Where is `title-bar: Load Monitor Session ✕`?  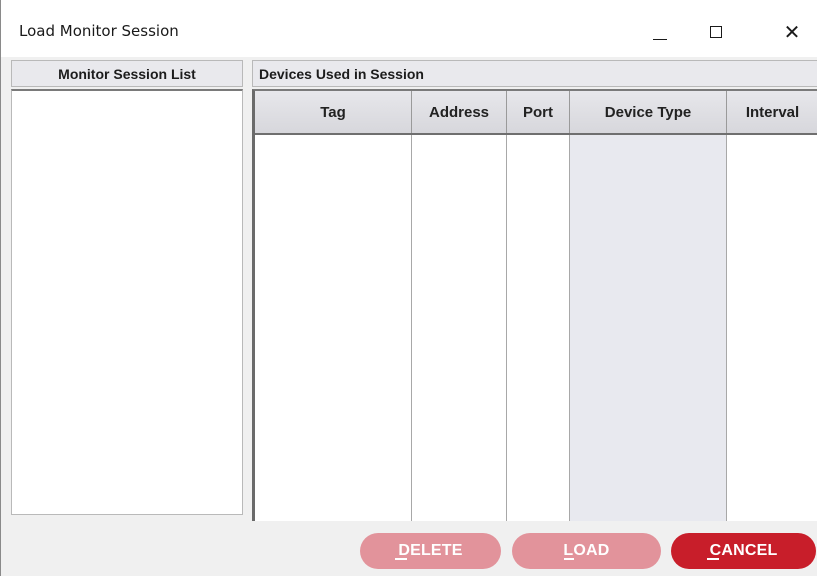
title-bar: Load Monitor Session ✕ is located at coordinates (409, 28).